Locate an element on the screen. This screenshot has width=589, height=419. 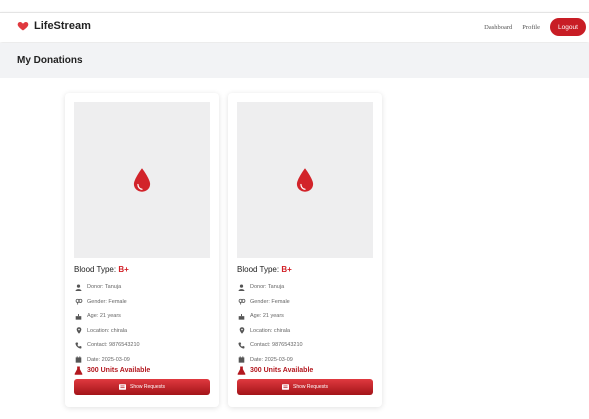
page-header: My Donations is located at coordinates (294, 60).